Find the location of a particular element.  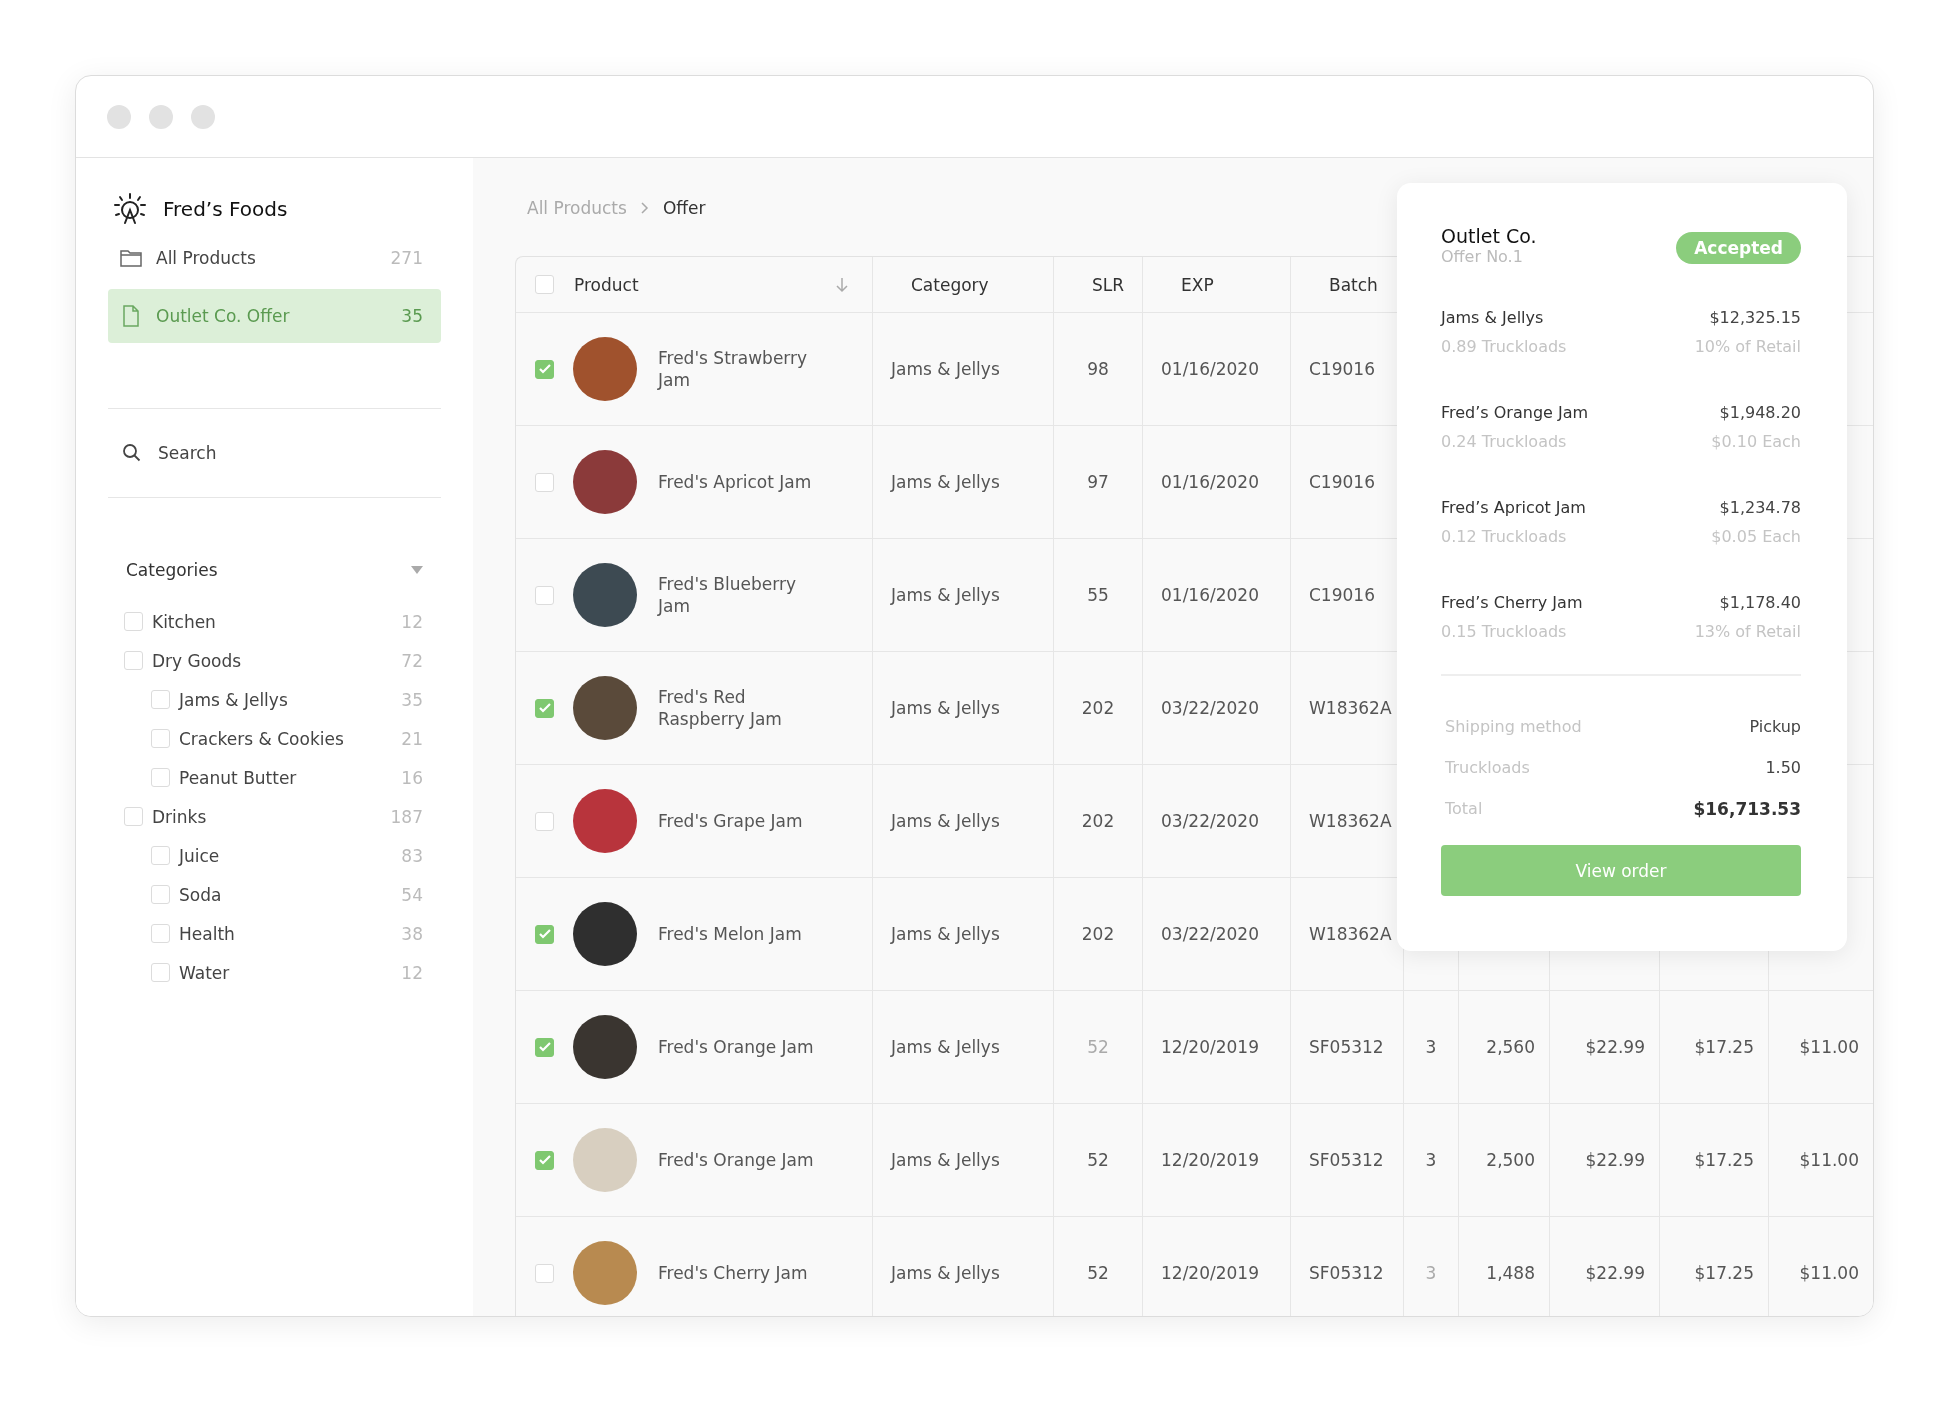

column-header: SLR is located at coordinates (1108, 284).